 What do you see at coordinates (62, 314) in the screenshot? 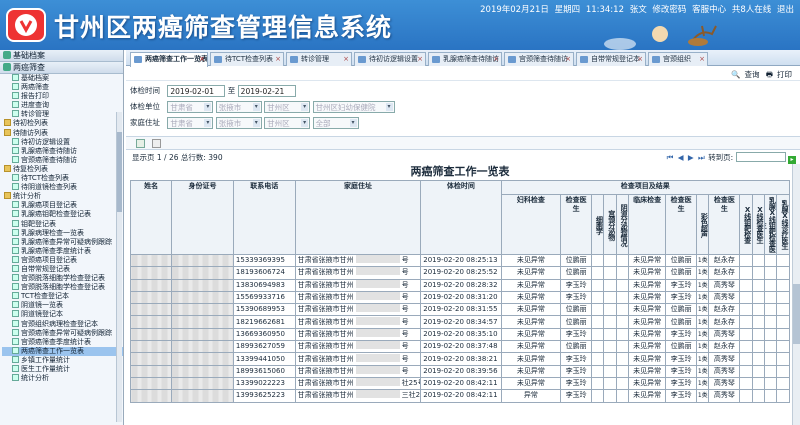
I see `sidebar-item: 阴道镜登记本` at bounding box center [62, 314].